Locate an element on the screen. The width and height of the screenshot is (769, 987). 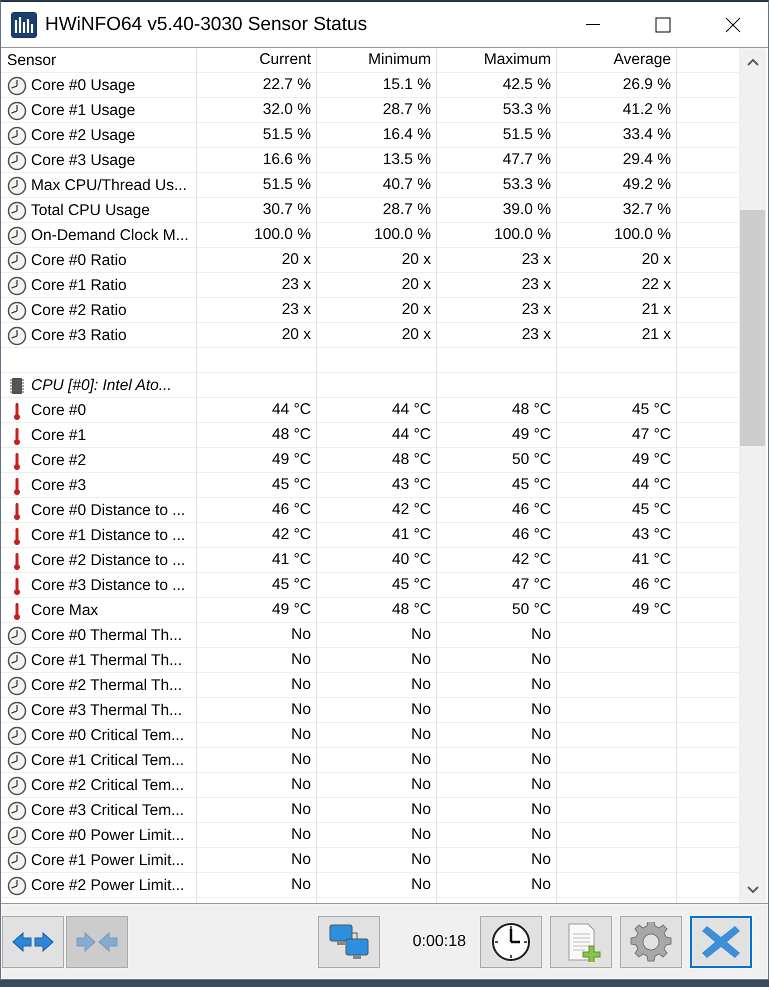
table-cell-text: 16.6 % is located at coordinates (287, 160).